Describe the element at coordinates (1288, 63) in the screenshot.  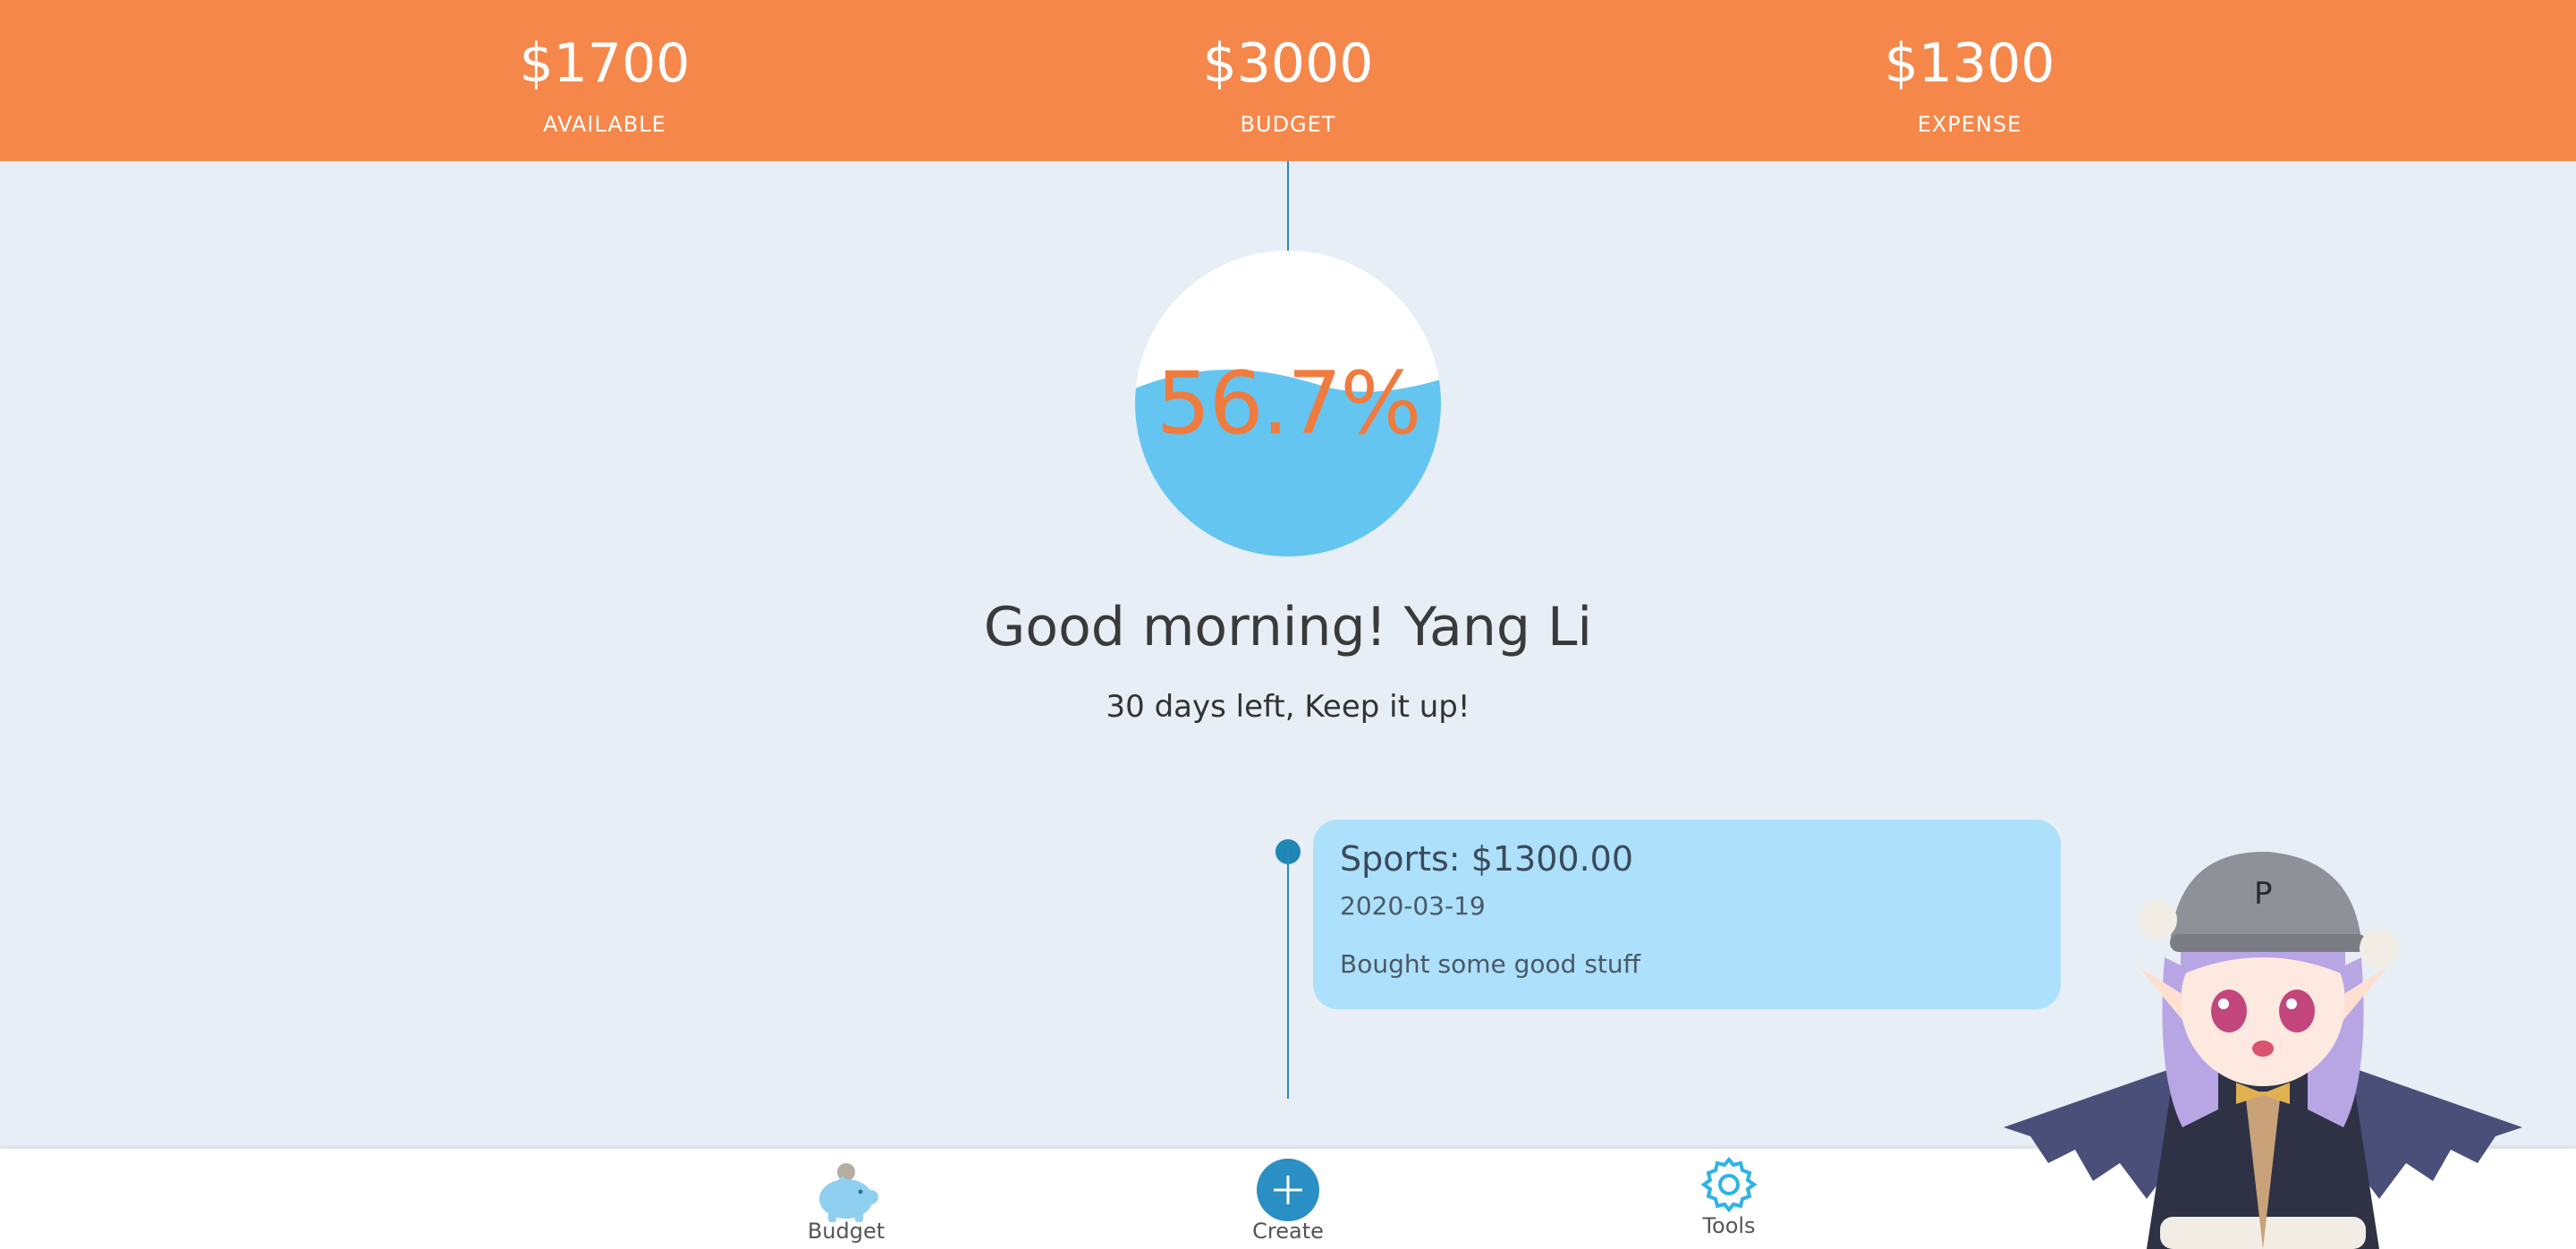
I see `budget-amount: $3000` at that location.